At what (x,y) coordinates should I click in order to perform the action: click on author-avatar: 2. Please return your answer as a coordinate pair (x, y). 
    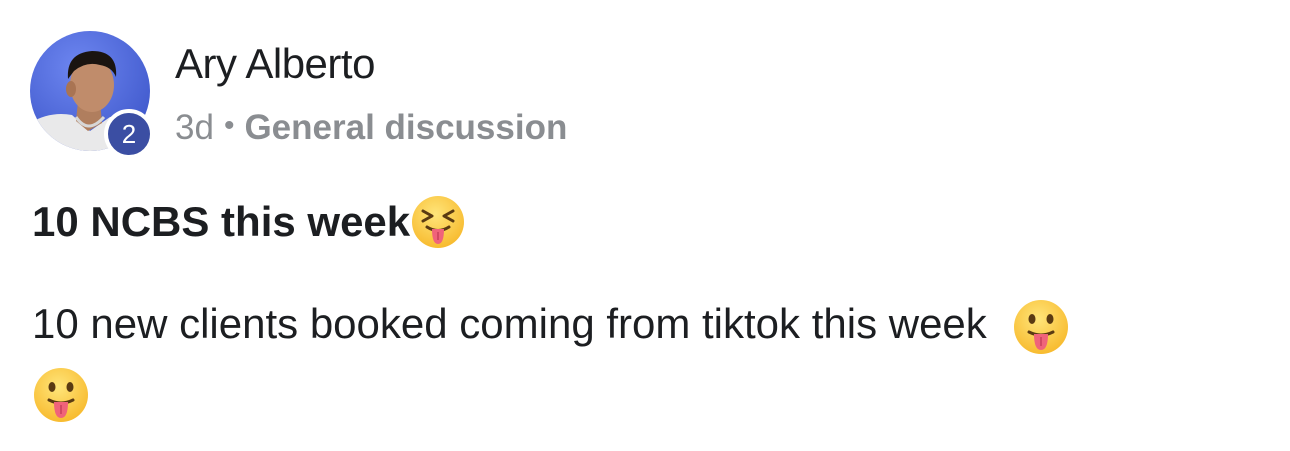
    Looking at the image, I should click on (92, 95).